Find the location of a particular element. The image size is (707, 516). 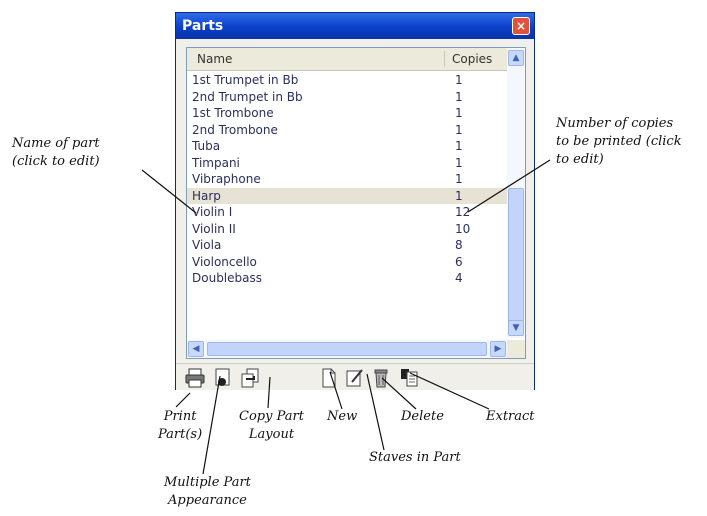

horizontal-scroll-thumb is located at coordinates (347, 349).